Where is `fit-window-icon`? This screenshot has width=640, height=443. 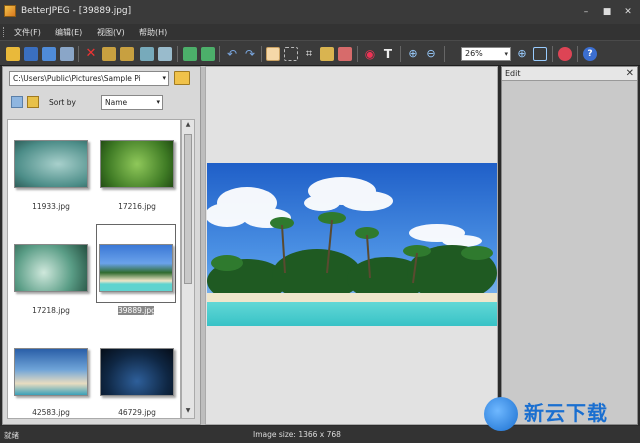 fit-window-icon is located at coordinates (540, 54).